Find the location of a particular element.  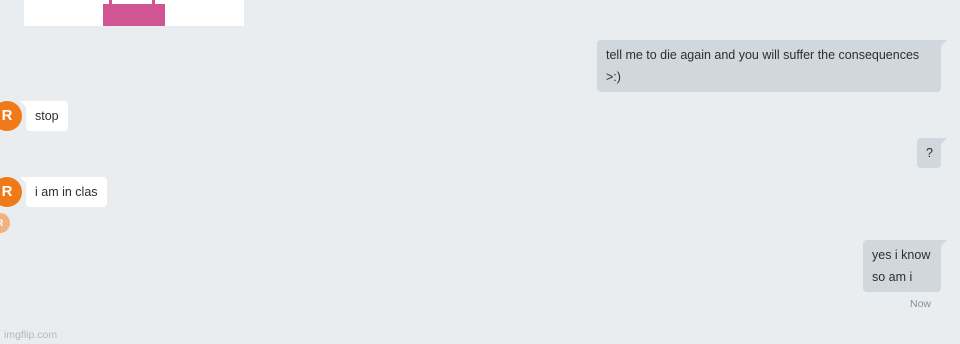

outgoing-message-bubble: ? is located at coordinates (932, 153).